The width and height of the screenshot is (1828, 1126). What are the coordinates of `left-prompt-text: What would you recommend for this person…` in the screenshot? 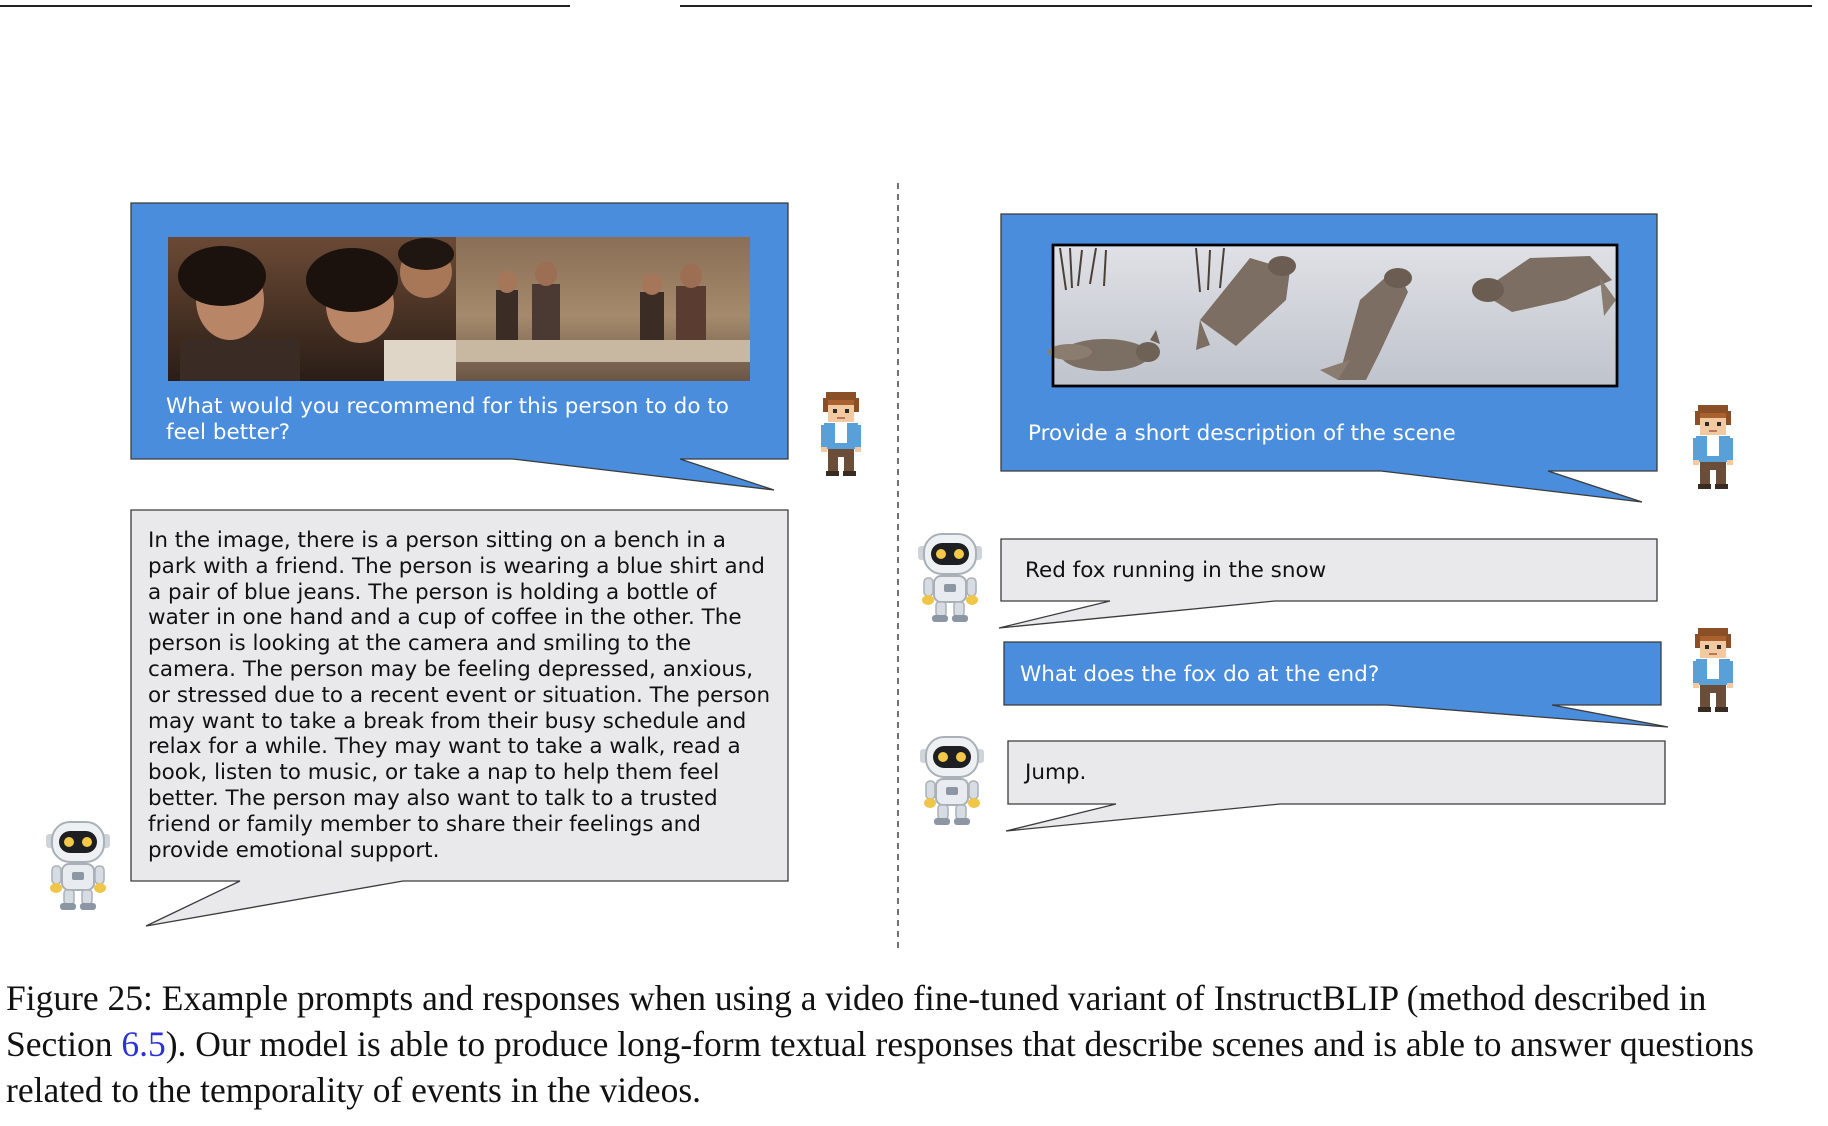 It's located at (447, 419).